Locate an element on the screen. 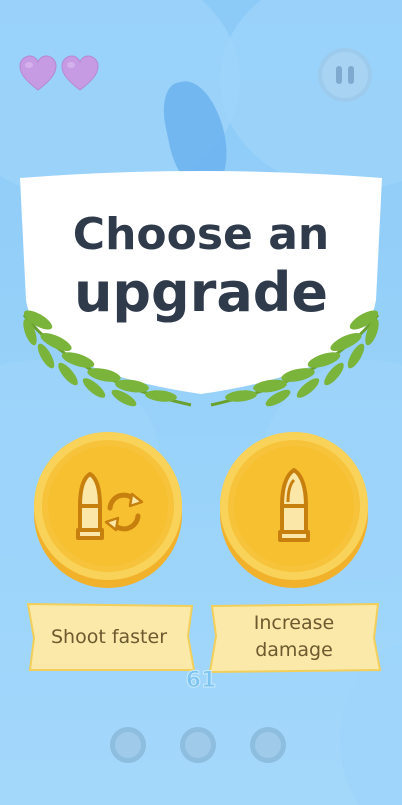 Image resolution: width=402 pixels, height=805 pixels. background-cloud is located at coordinates (311, 95).